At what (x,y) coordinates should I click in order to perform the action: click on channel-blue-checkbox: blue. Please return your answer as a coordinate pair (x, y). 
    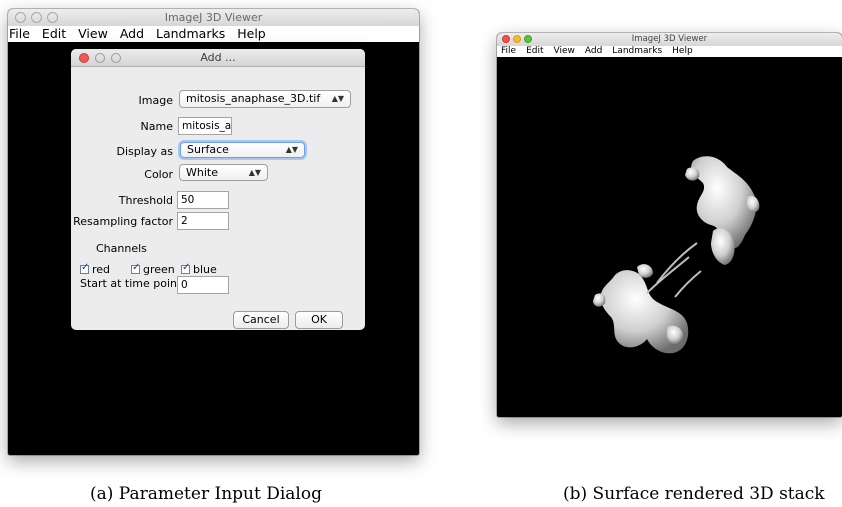
    Looking at the image, I should click on (199, 269).